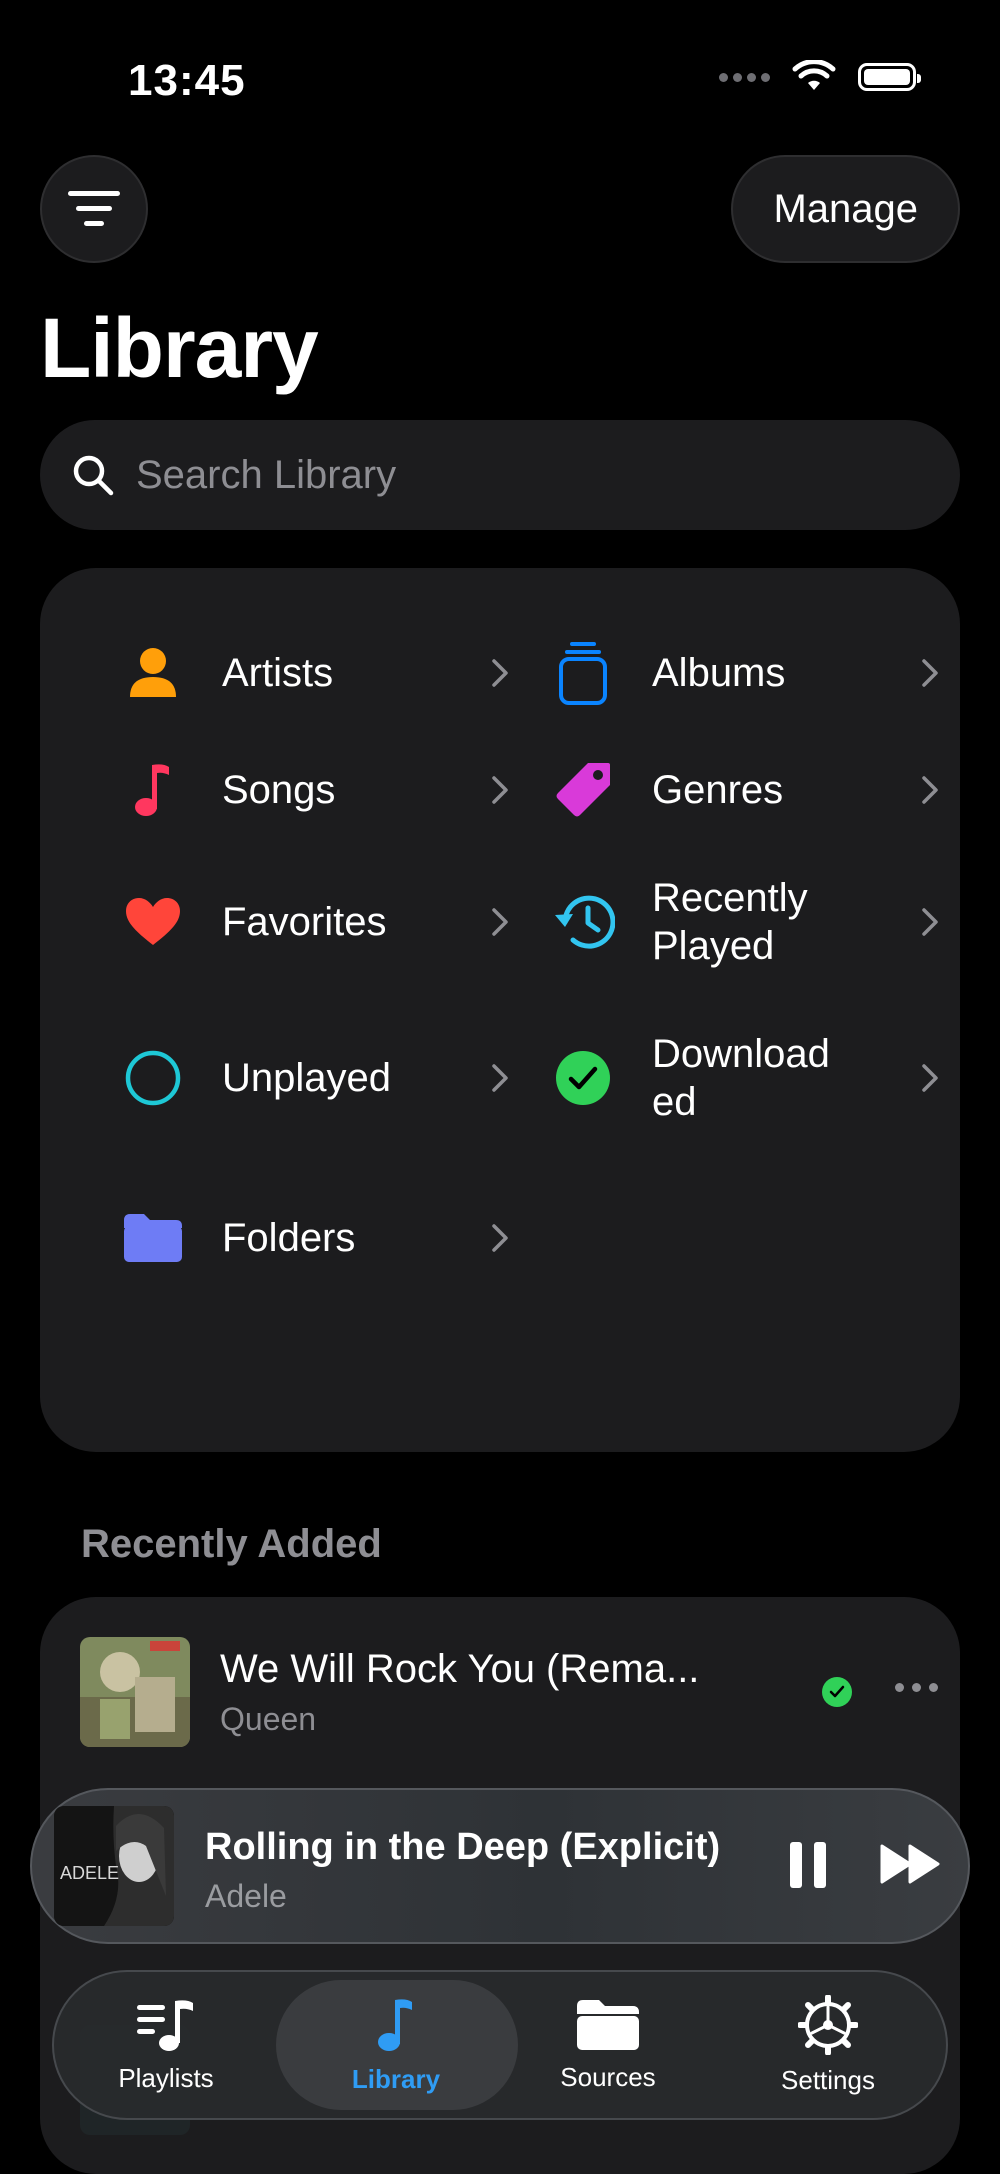 The height and width of the screenshot is (2174, 1000). What do you see at coordinates (828, 2079) in the screenshot?
I see `tab-label: Settings` at bounding box center [828, 2079].